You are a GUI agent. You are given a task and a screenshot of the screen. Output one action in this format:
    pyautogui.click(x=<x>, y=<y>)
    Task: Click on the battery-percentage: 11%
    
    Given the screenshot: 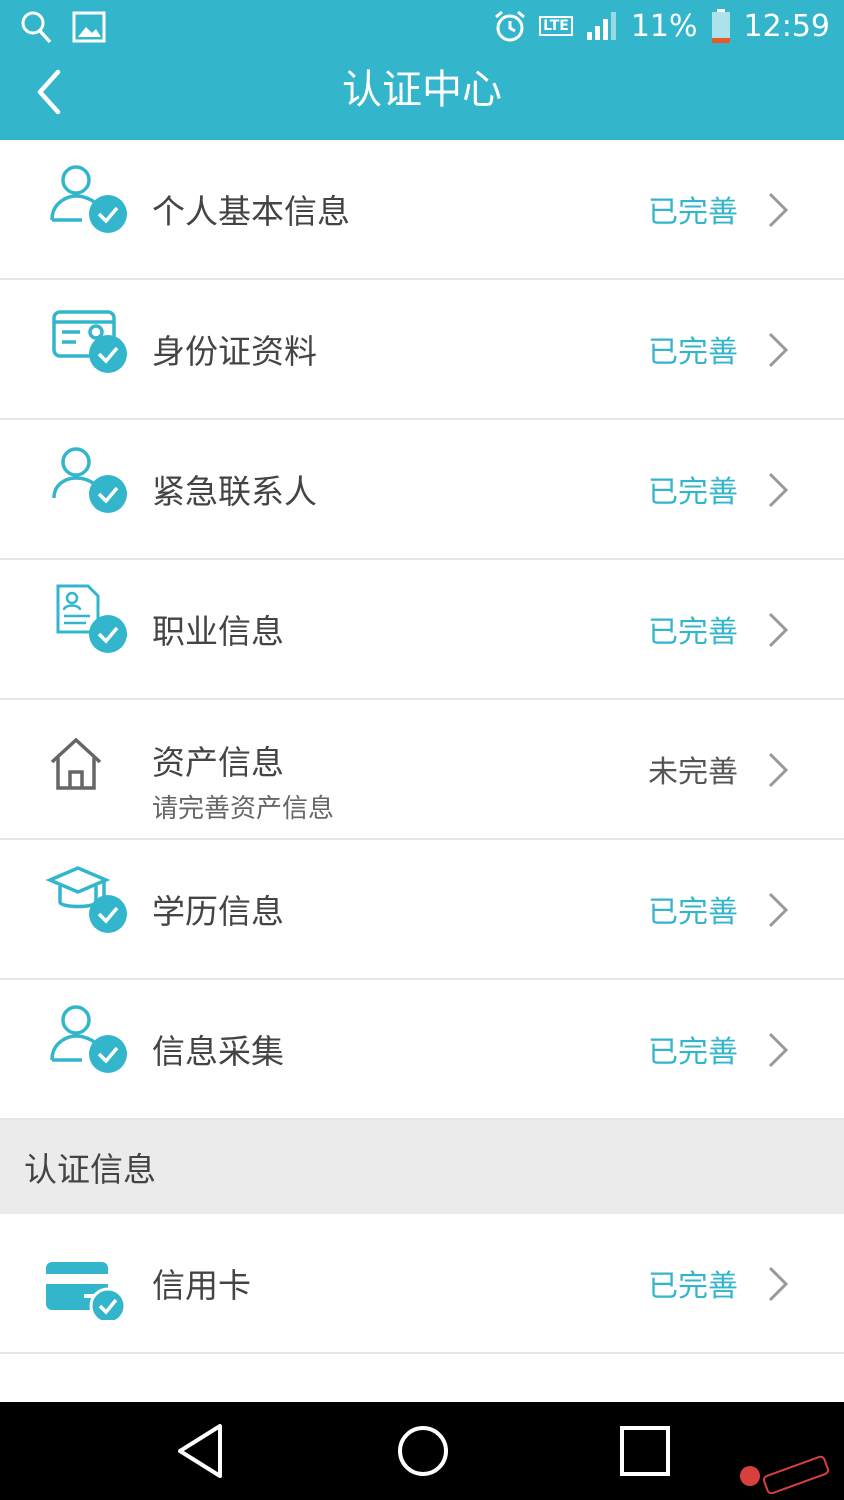 What is the action you would take?
    pyautogui.click(x=664, y=26)
    